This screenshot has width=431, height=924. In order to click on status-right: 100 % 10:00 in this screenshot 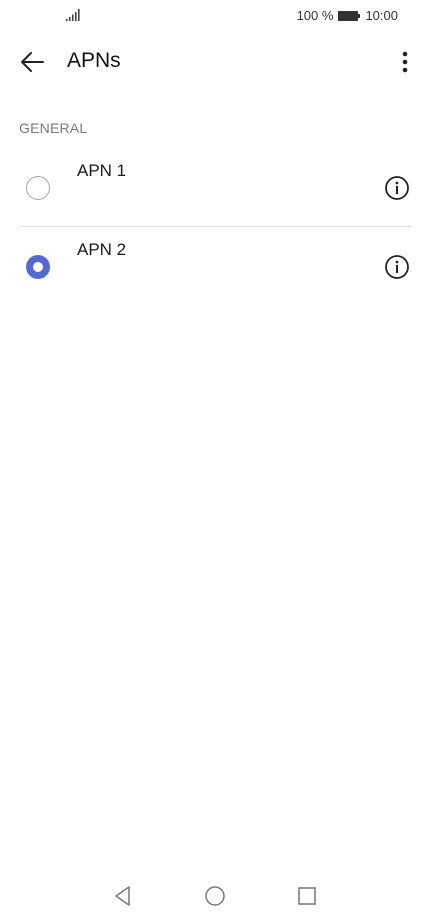, I will do `click(347, 15)`.